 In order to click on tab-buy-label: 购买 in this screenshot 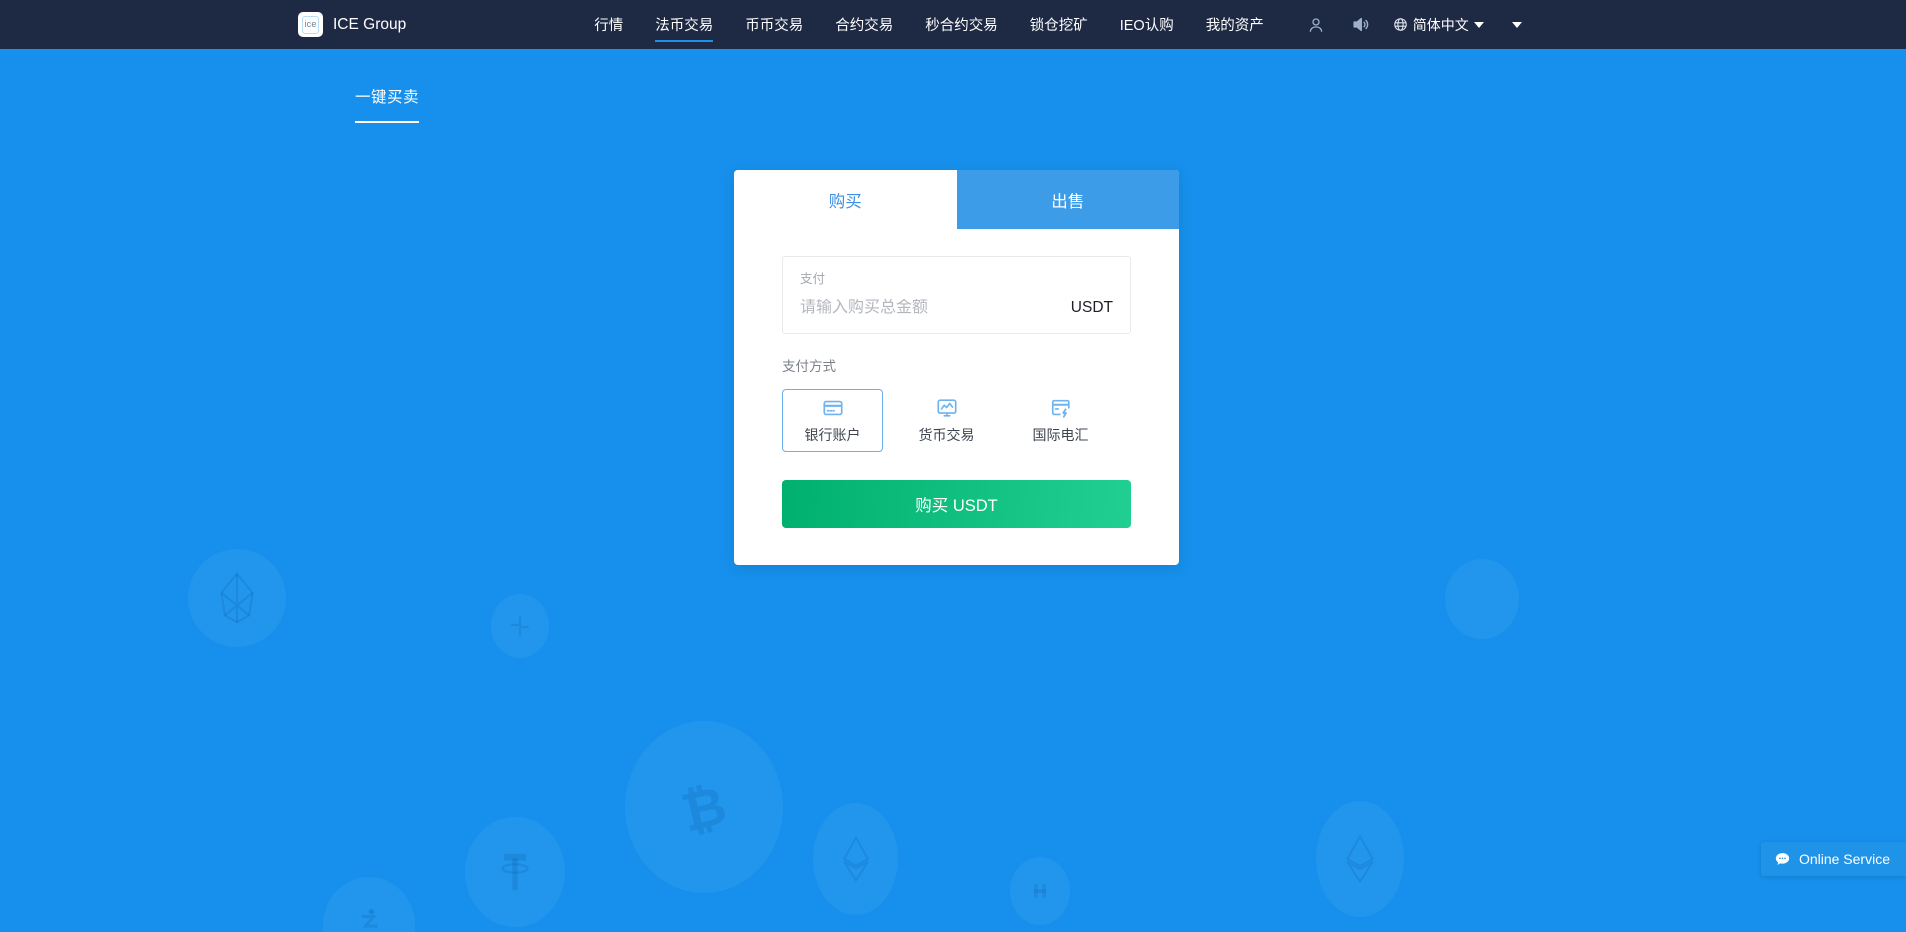, I will do `click(845, 201)`.